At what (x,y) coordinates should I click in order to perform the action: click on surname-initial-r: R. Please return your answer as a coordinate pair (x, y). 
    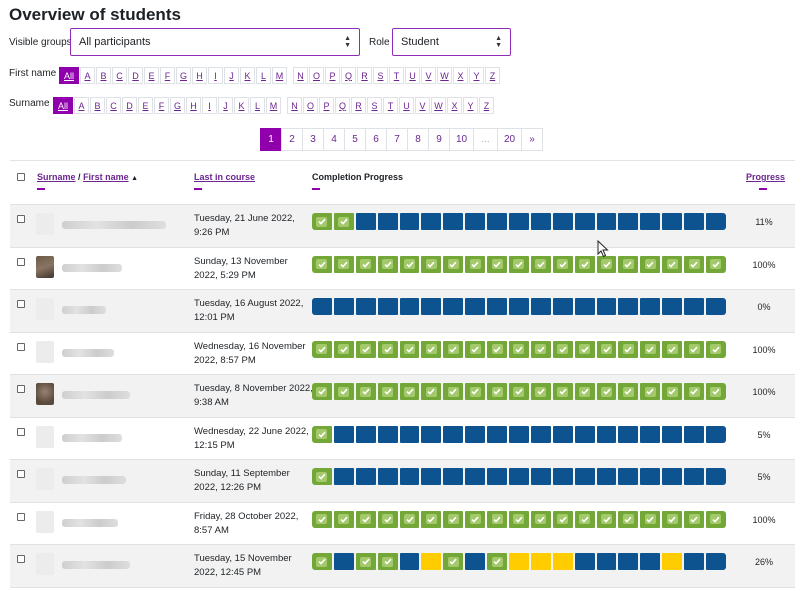
    Looking at the image, I should click on (358, 105).